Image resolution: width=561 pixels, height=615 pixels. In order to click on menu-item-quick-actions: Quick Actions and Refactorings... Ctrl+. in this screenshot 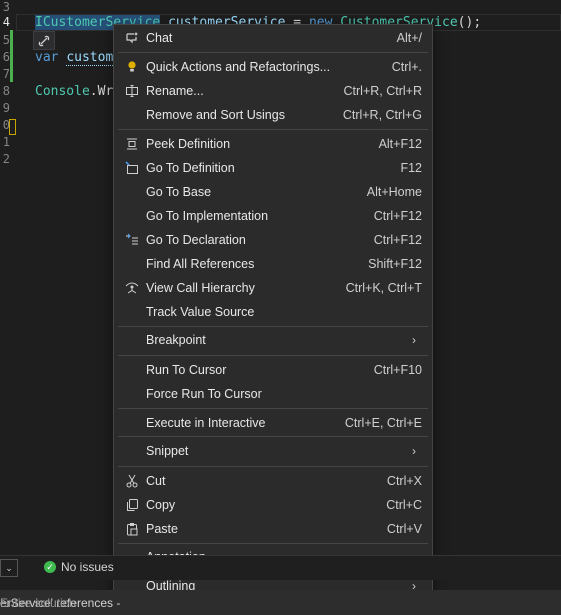, I will do `click(273, 67)`.